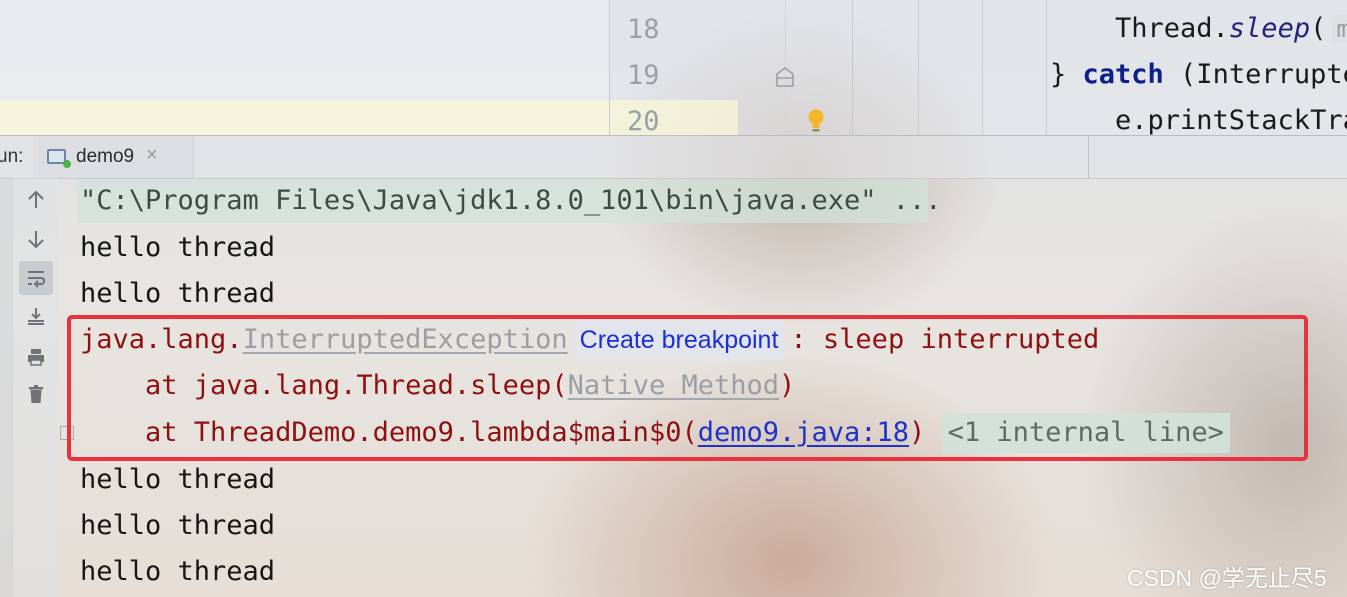 The width and height of the screenshot is (1347, 597). What do you see at coordinates (1198, 74) in the screenshot?
I see `code-line-19: } catch (Interrupte` at bounding box center [1198, 74].